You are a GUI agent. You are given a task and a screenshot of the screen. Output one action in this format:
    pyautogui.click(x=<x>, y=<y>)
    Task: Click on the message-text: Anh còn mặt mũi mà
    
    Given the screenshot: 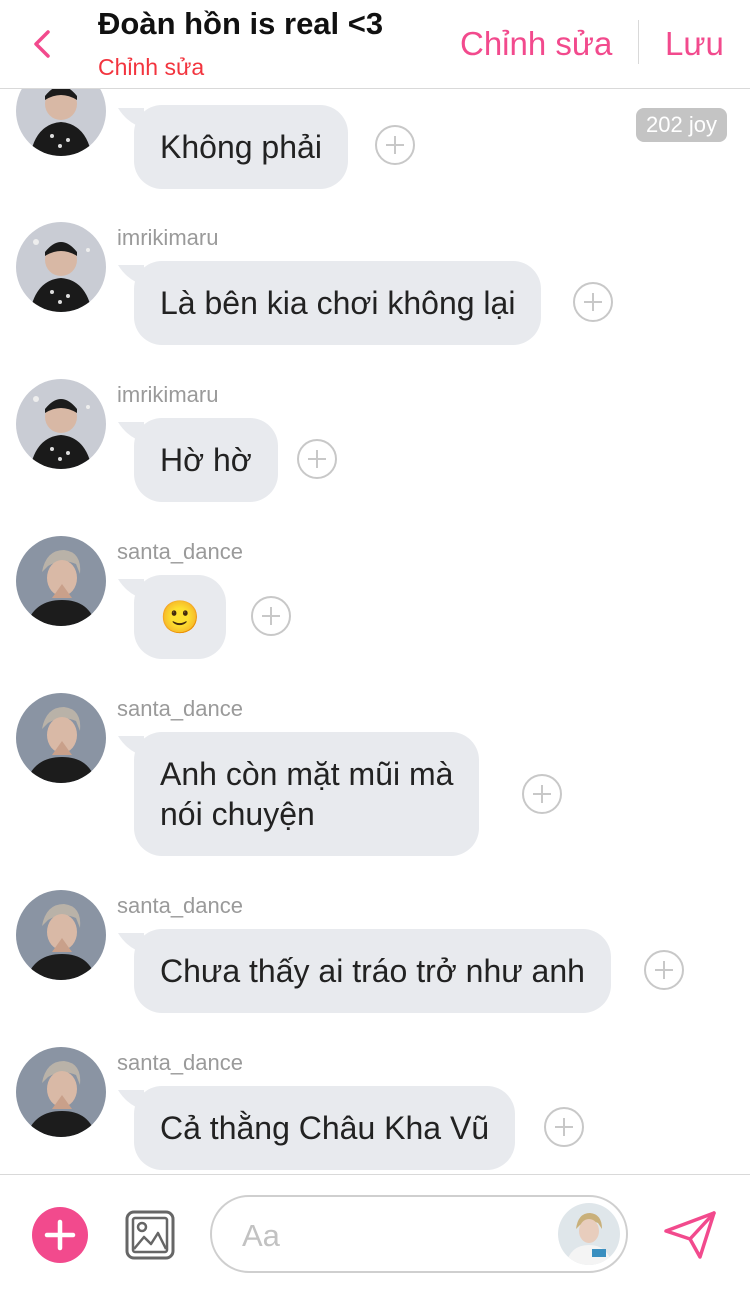 What is the action you would take?
    pyautogui.click(x=307, y=774)
    